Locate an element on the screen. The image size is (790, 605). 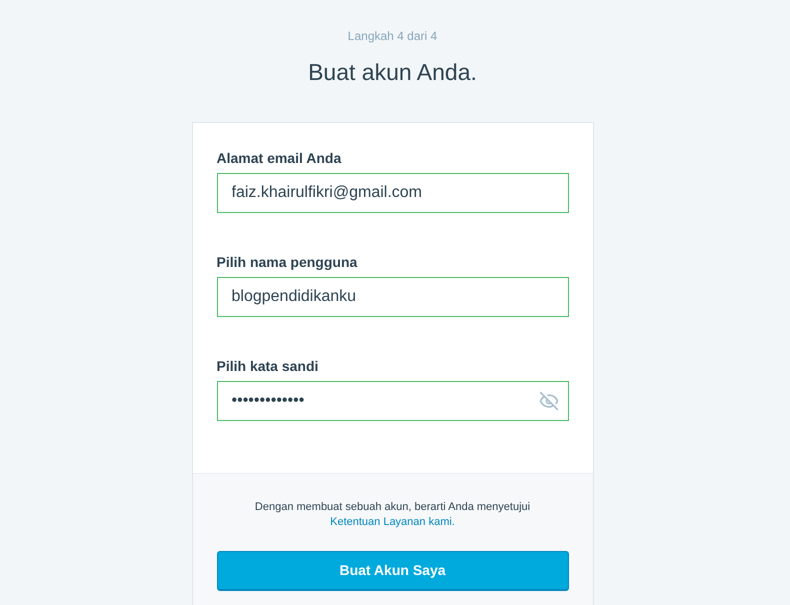
eye-slash-icon is located at coordinates (548, 401).